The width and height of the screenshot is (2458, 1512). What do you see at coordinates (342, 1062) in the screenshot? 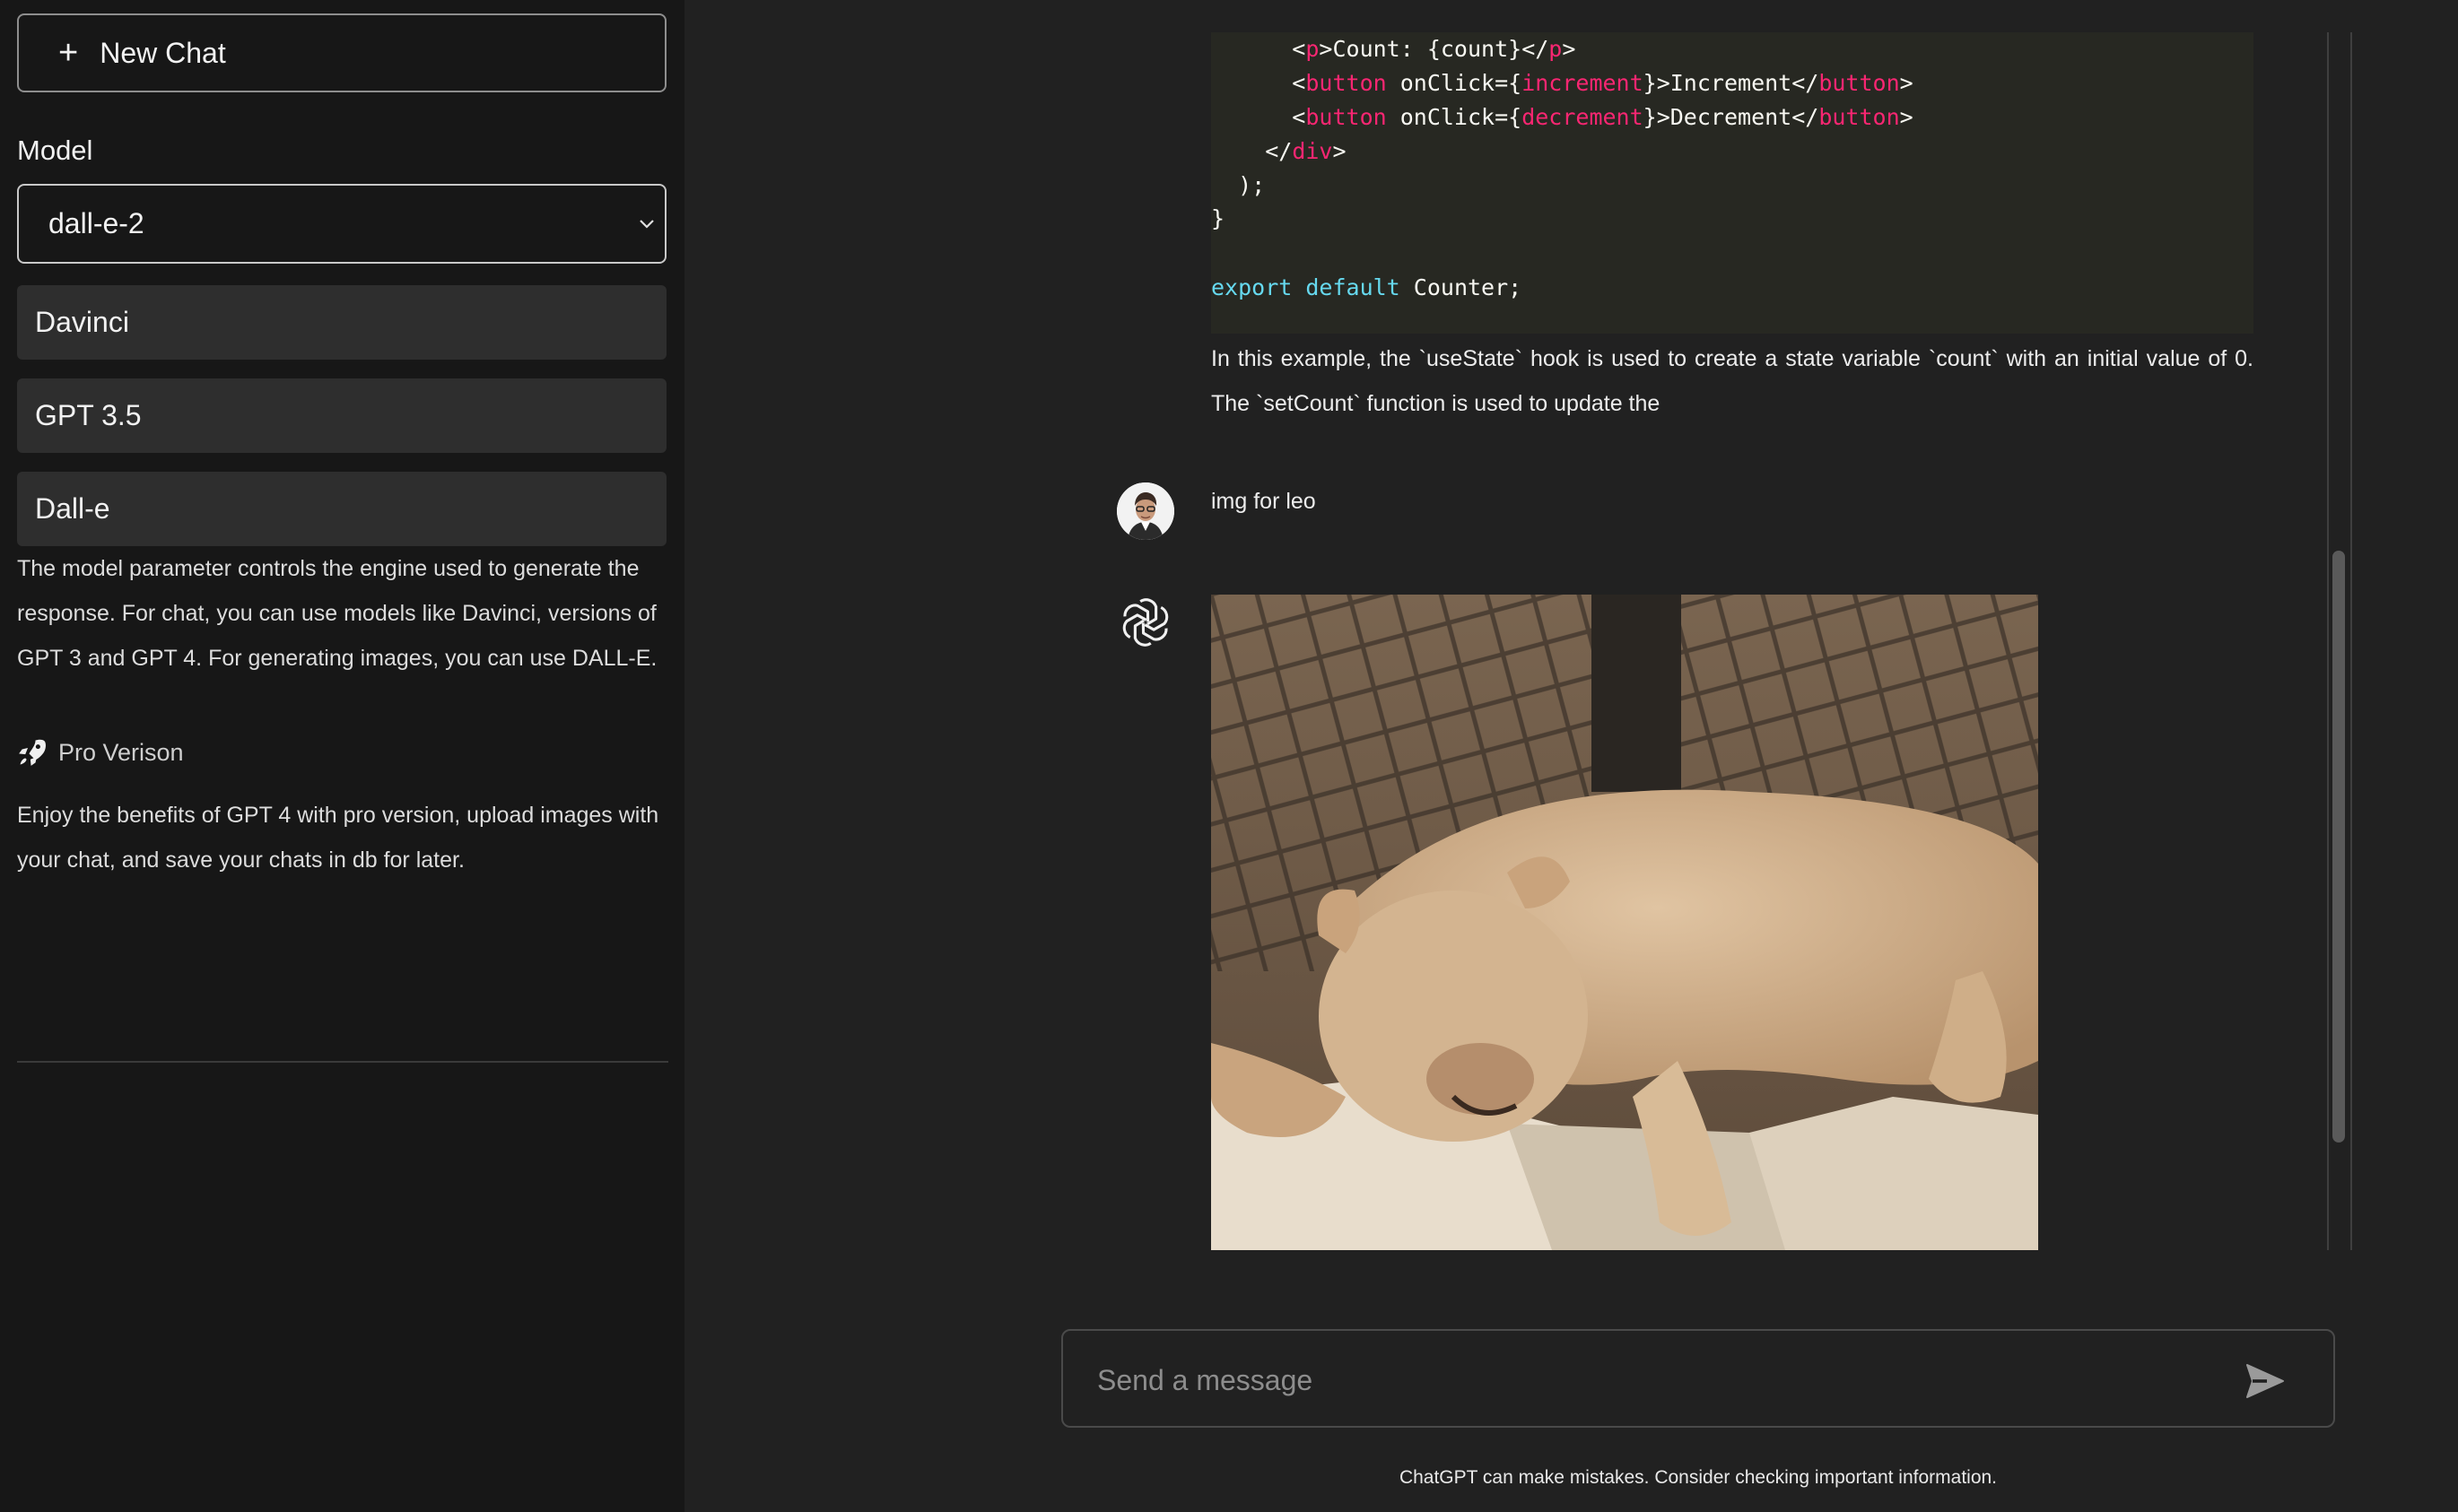
I see `sidebar-divider` at bounding box center [342, 1062].